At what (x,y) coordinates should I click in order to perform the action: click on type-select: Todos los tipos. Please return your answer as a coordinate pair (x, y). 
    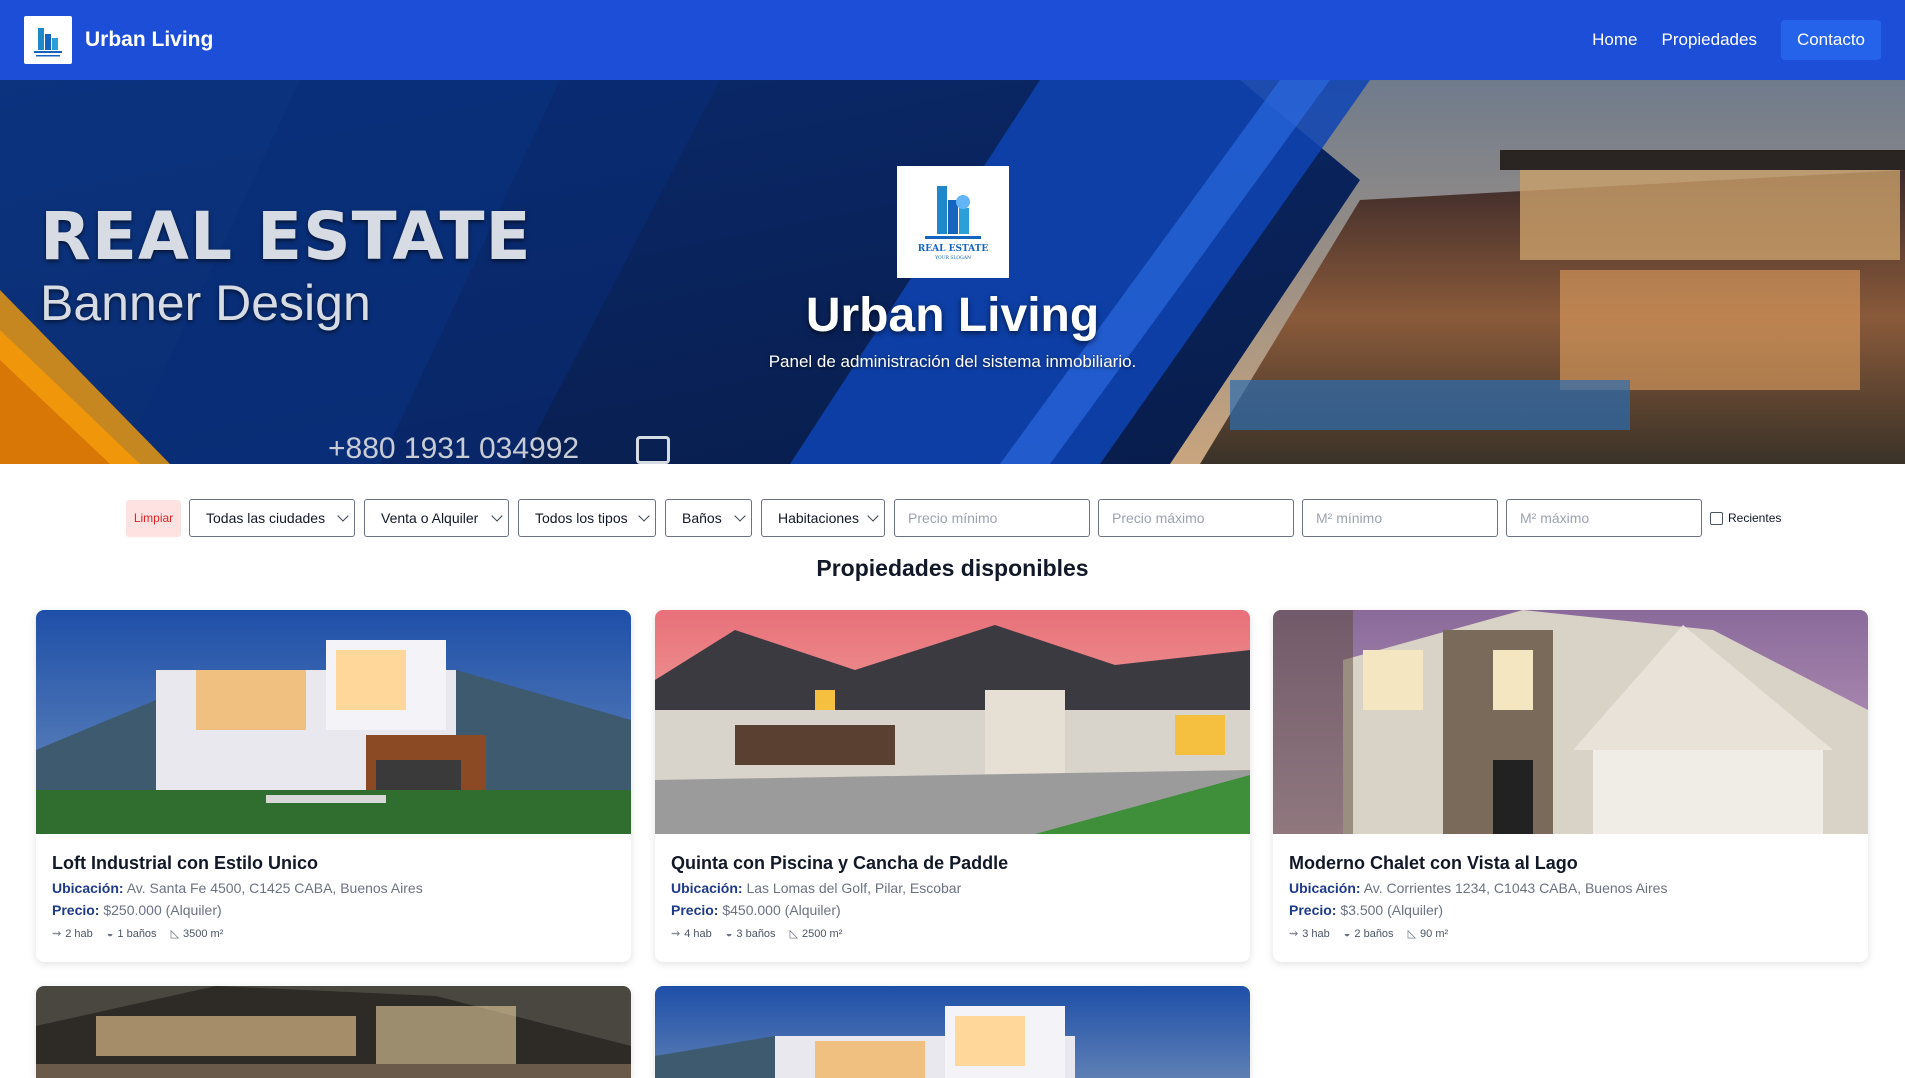
    Looking at the image, I should click on (587, 518).